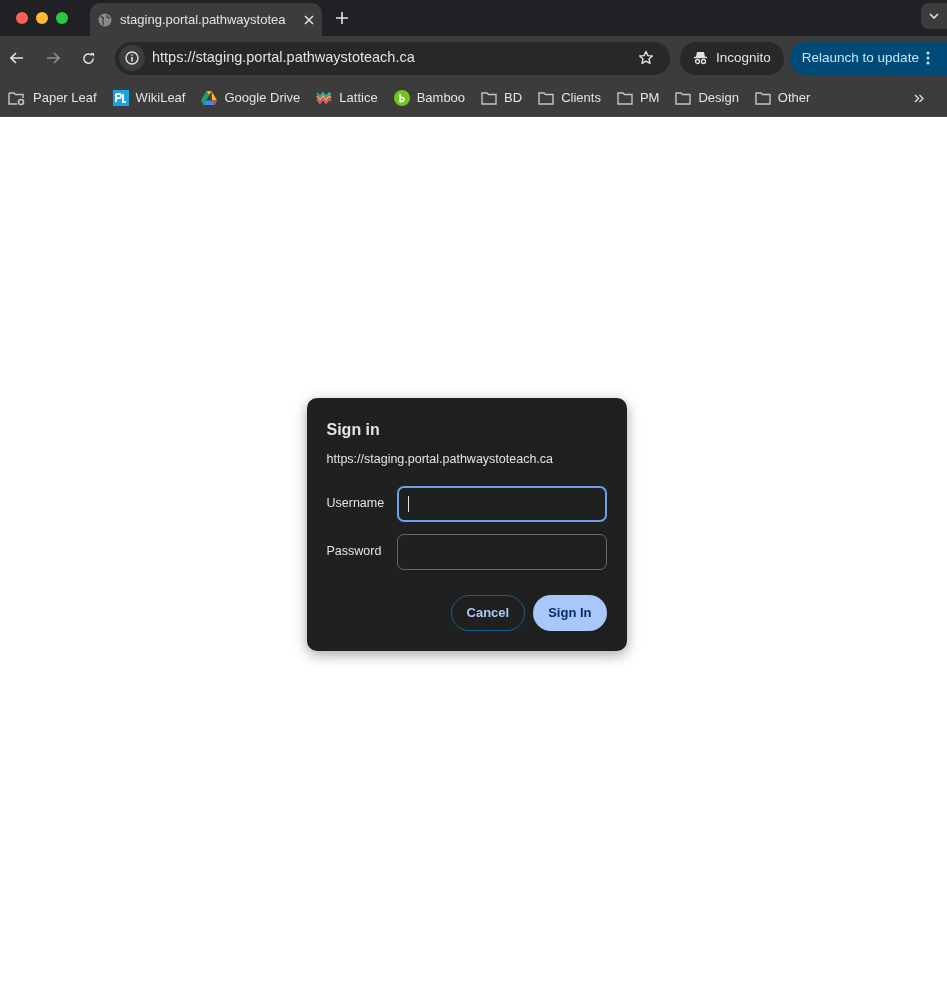  I want to click on close-window-button, so click(22, 18).